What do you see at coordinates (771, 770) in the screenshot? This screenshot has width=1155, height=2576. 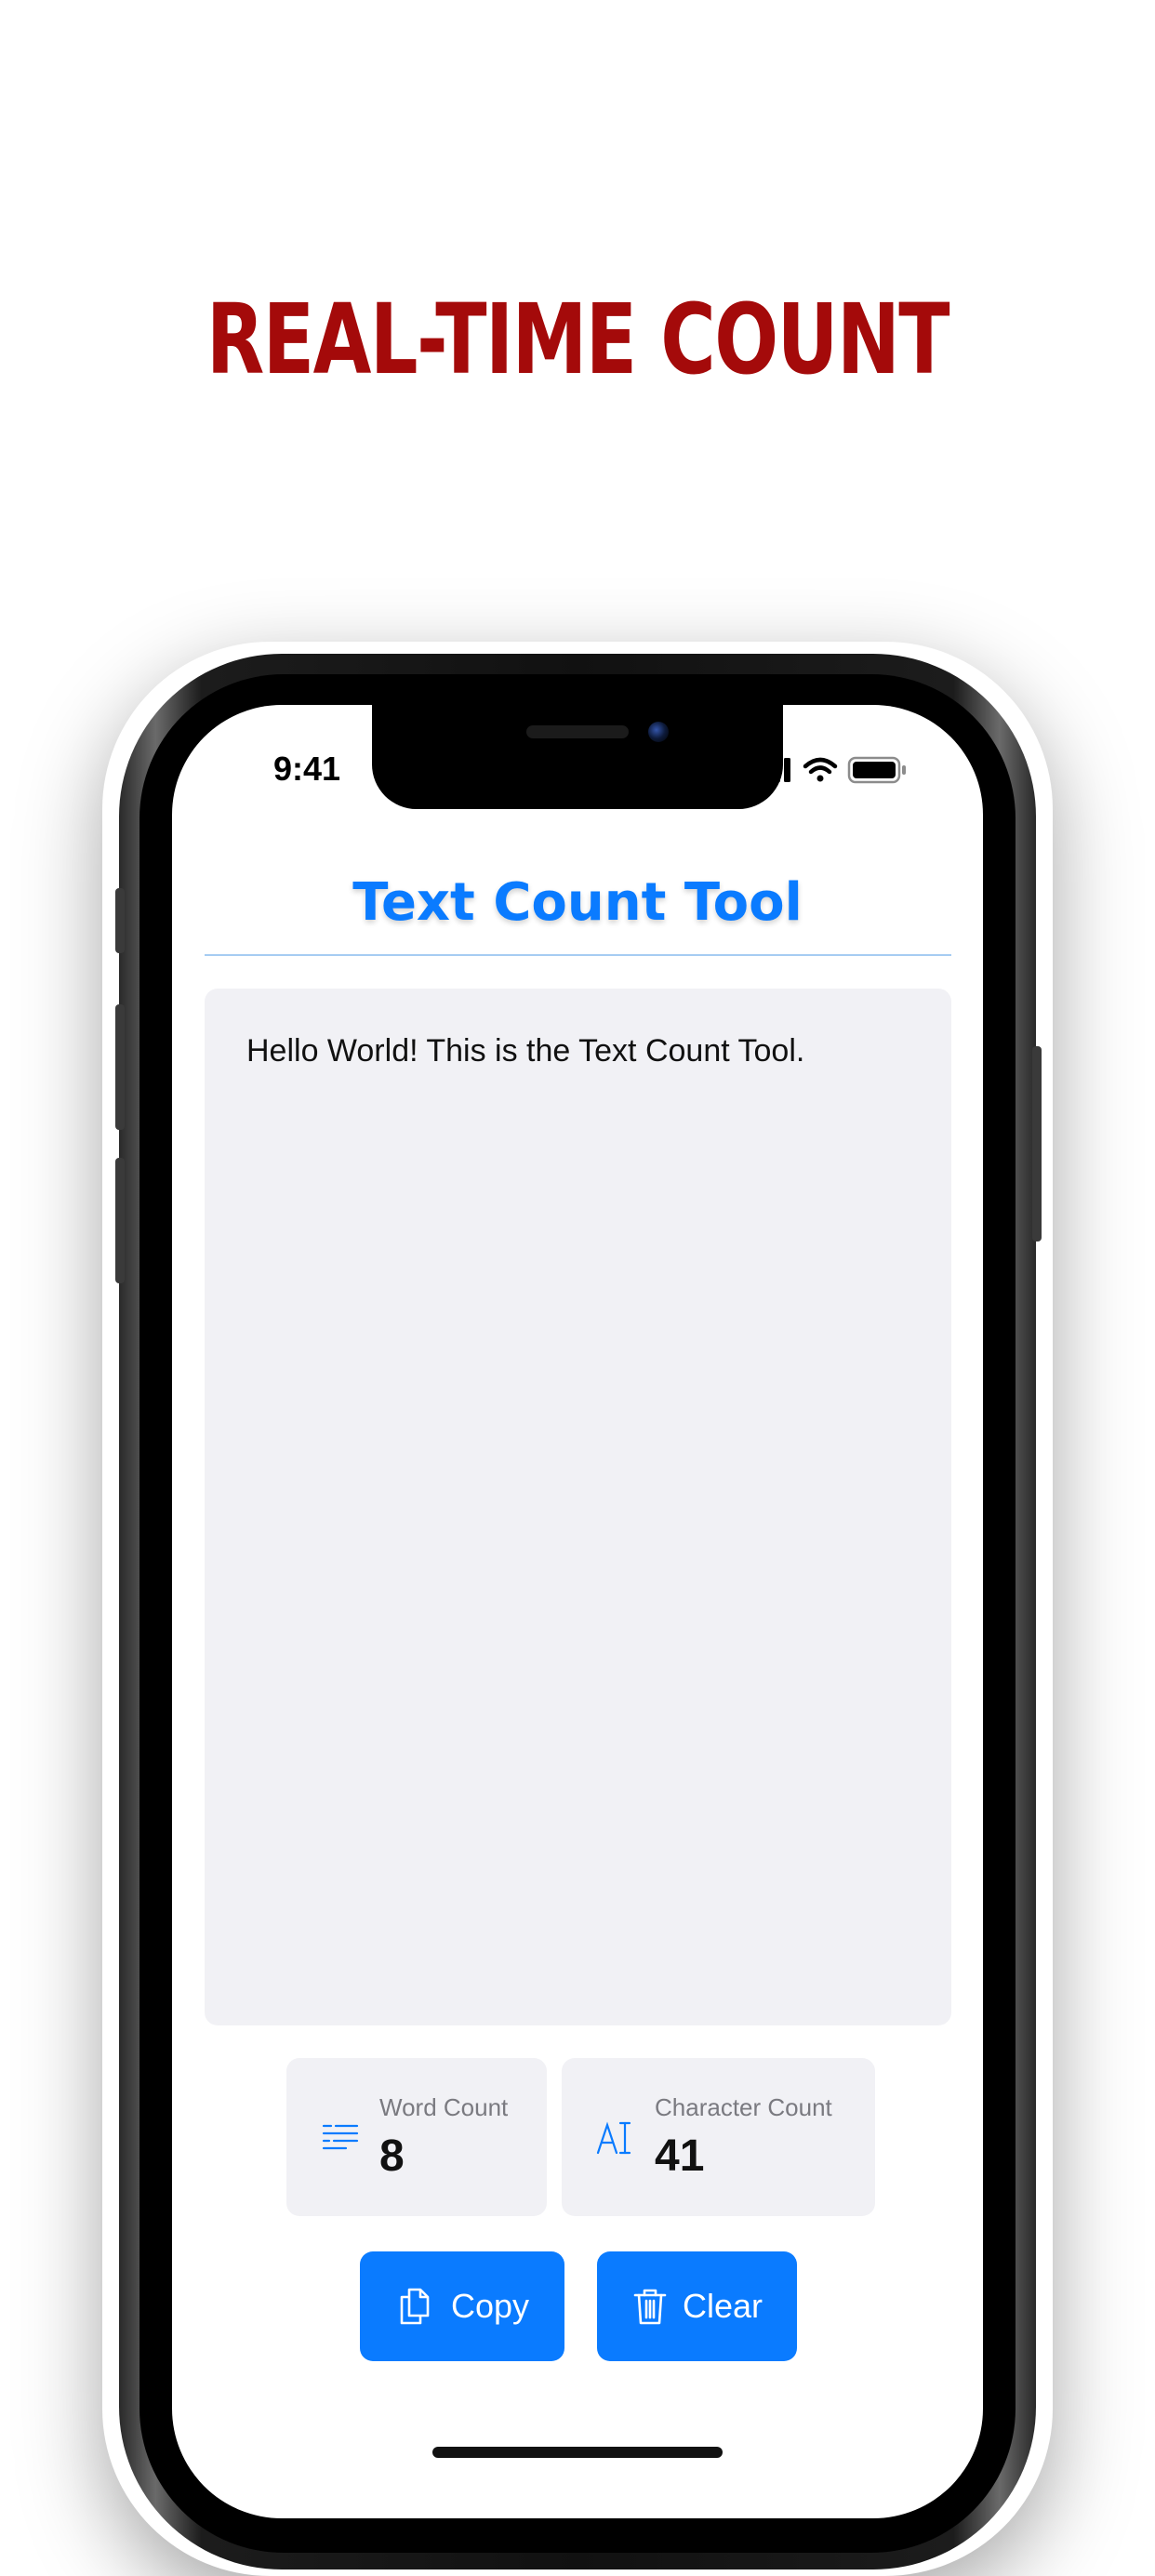 I see `signal-icon` at bounding box center [771, 770].